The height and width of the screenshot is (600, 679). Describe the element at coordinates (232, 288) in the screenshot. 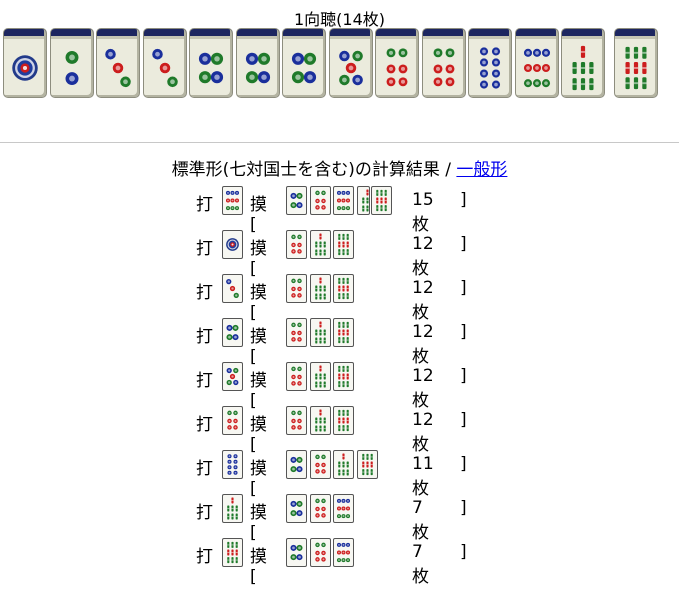

I see `tile-3-pin-discard` at that location.